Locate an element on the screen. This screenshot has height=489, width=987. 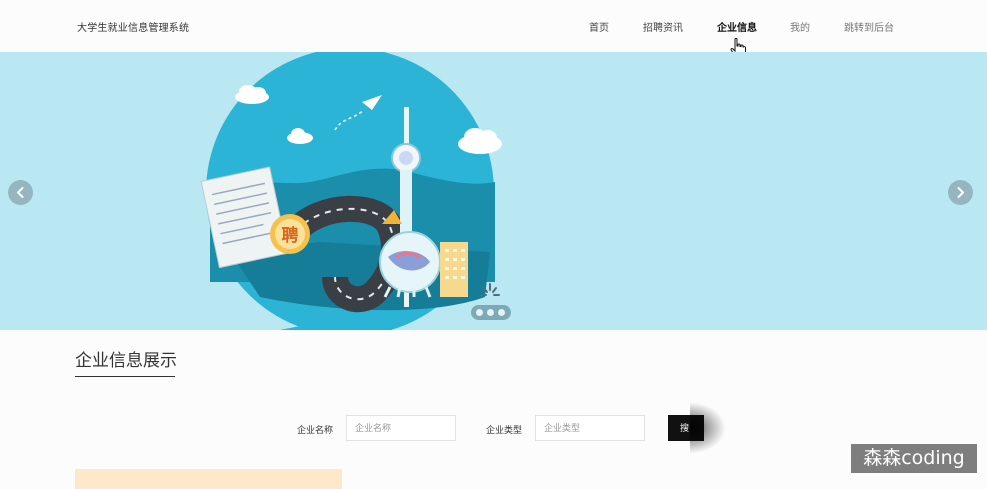
carousel-next-button is located at coordinates (960, 192).